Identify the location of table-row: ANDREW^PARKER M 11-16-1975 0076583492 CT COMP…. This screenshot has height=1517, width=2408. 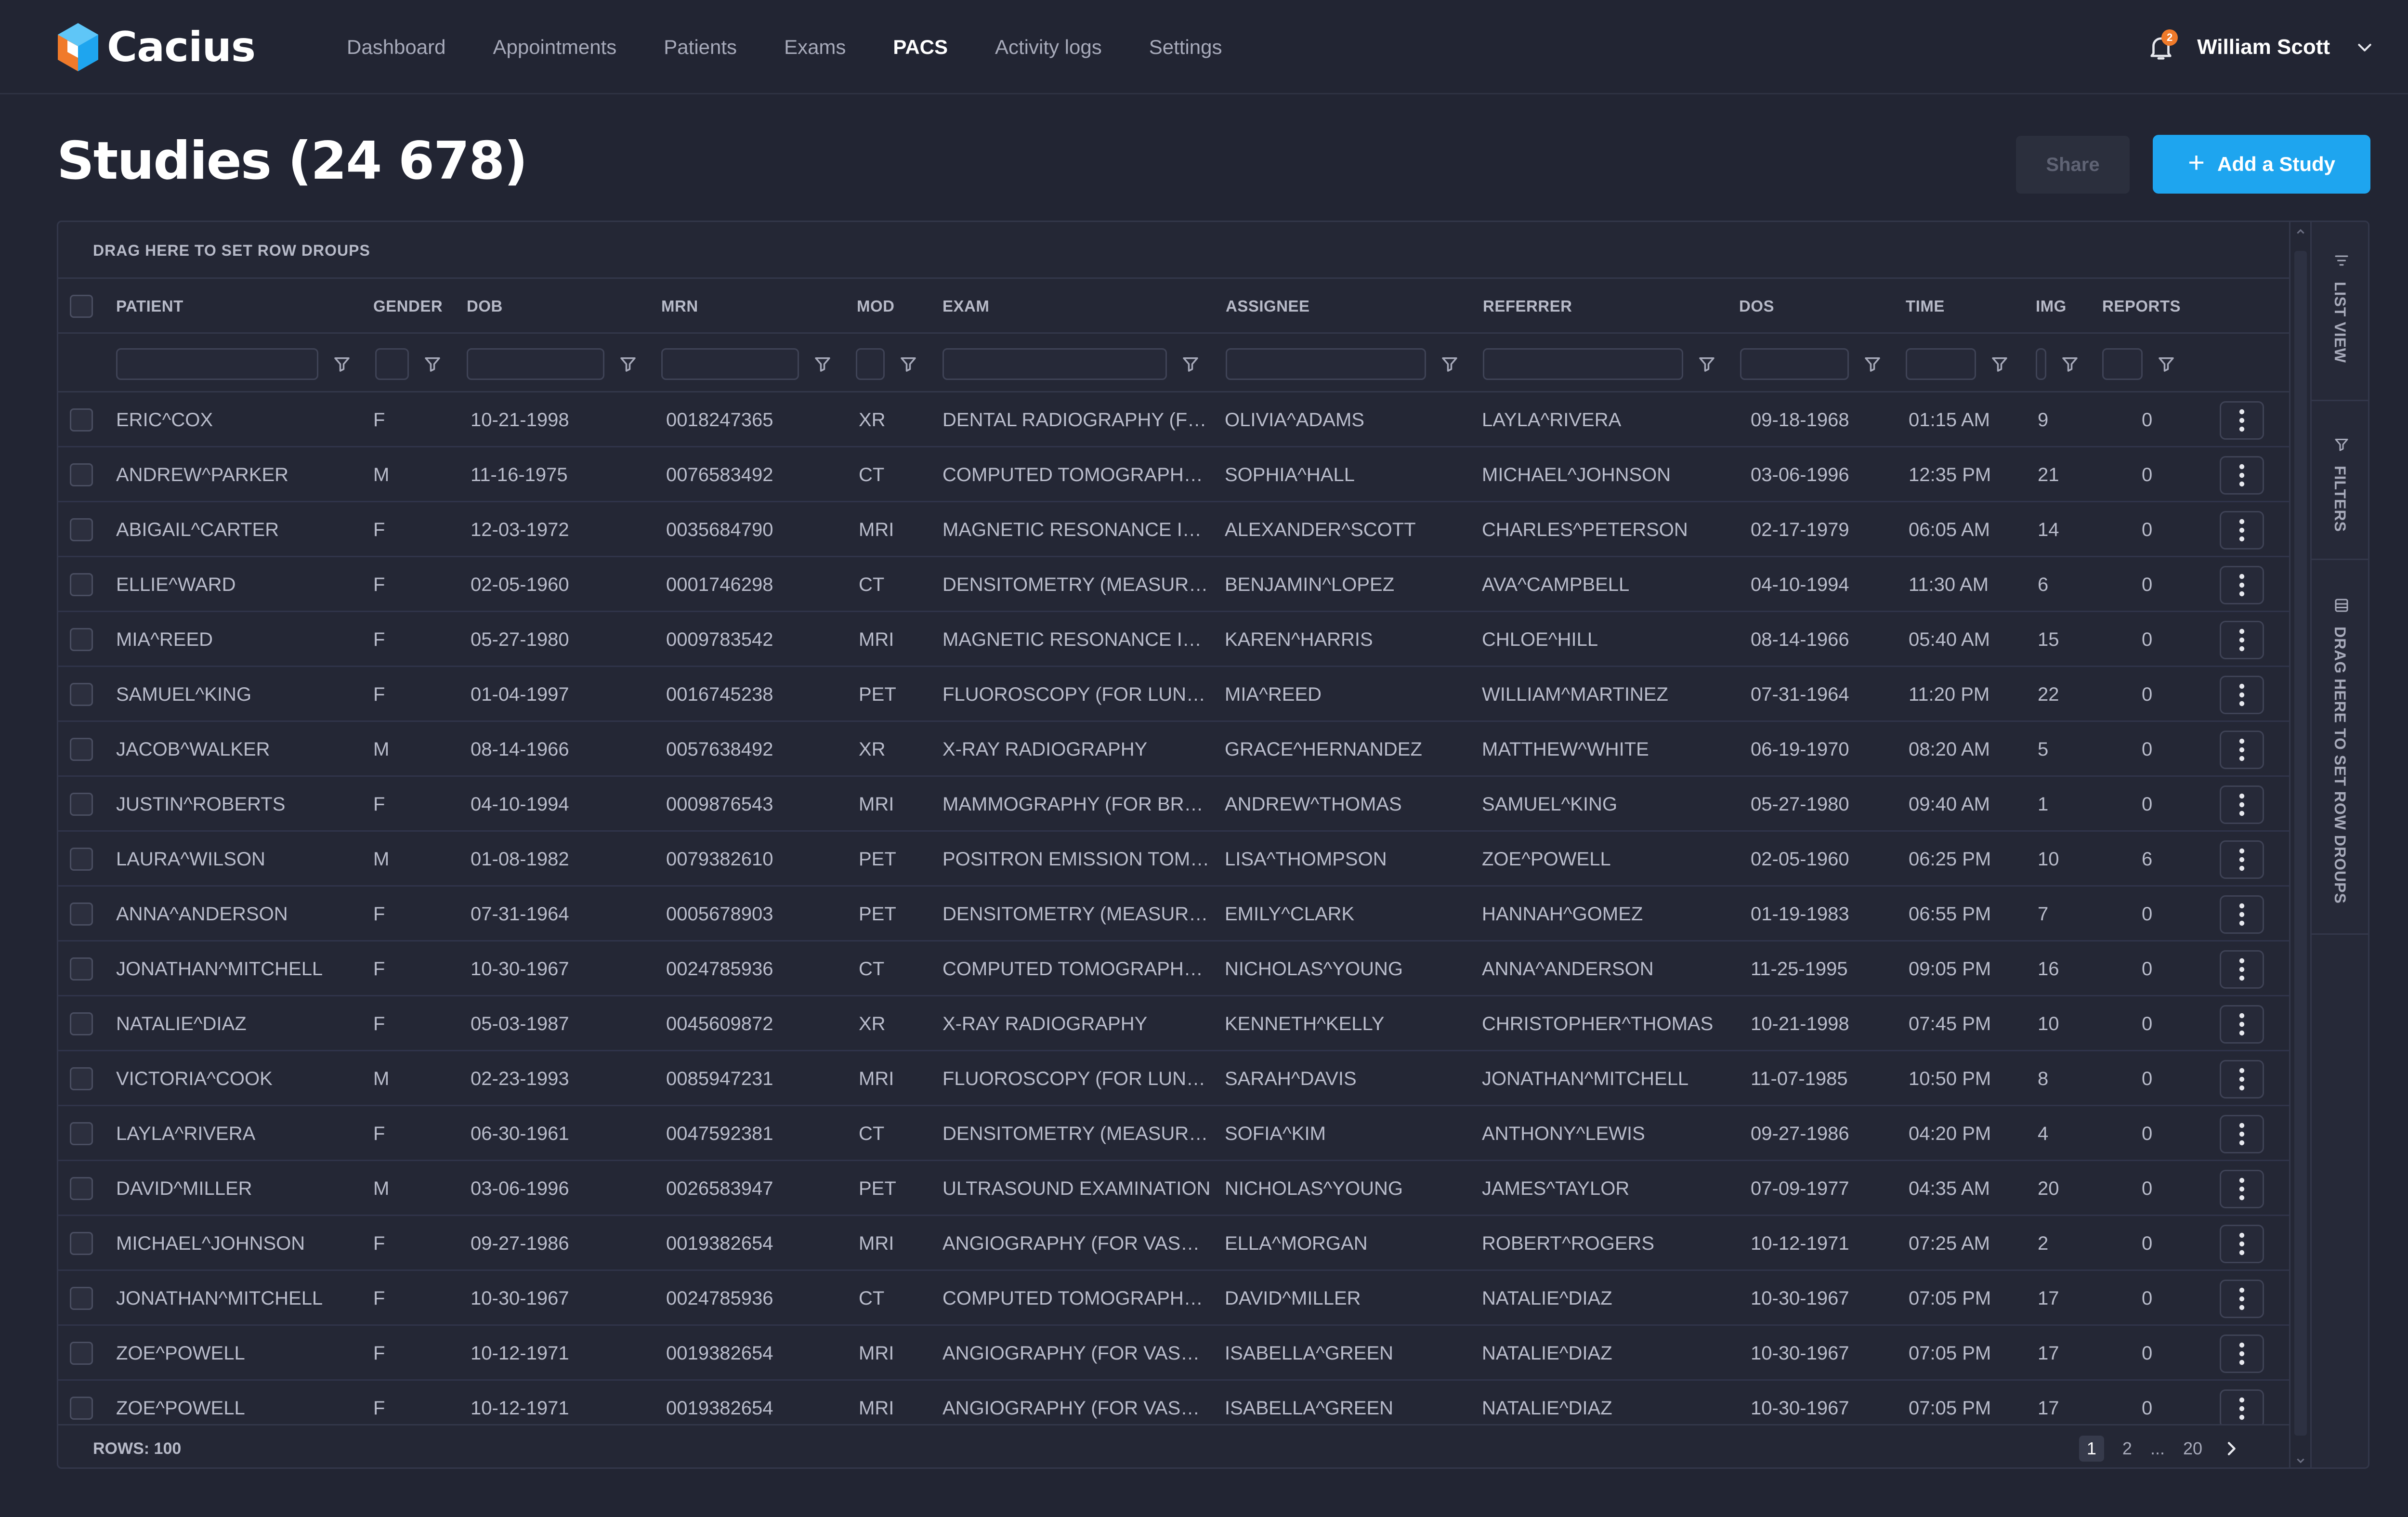
(1173, 474).